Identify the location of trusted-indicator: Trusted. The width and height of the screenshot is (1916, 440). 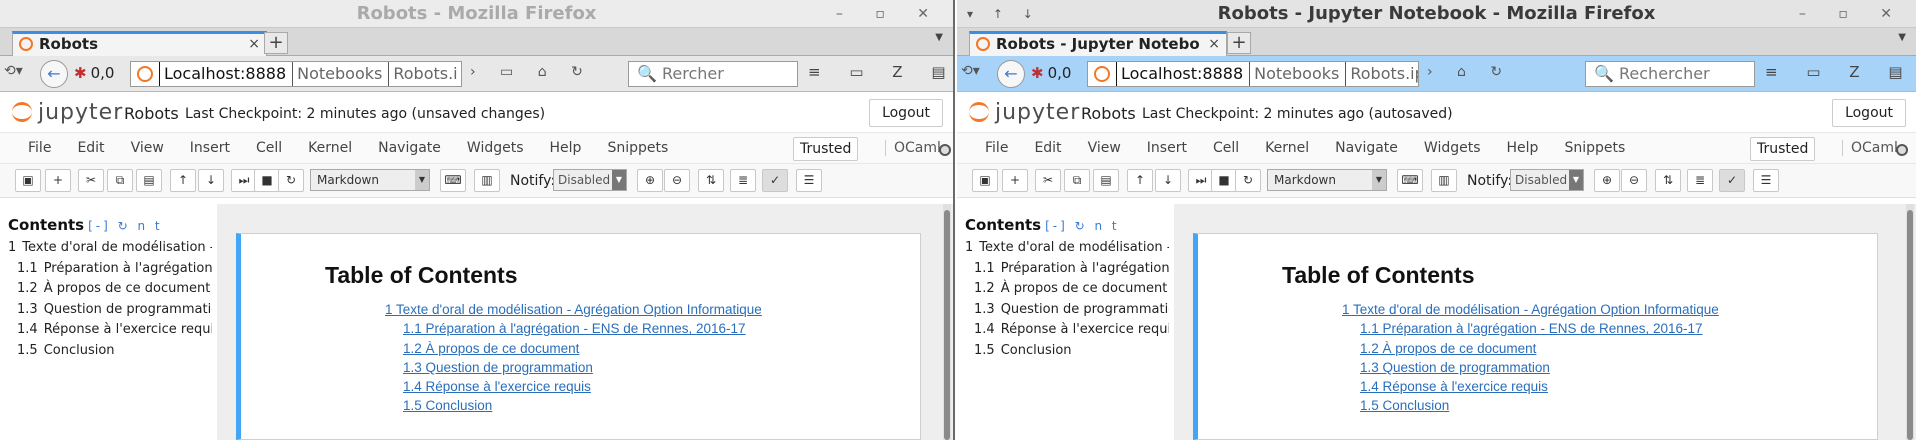
(826, 149).